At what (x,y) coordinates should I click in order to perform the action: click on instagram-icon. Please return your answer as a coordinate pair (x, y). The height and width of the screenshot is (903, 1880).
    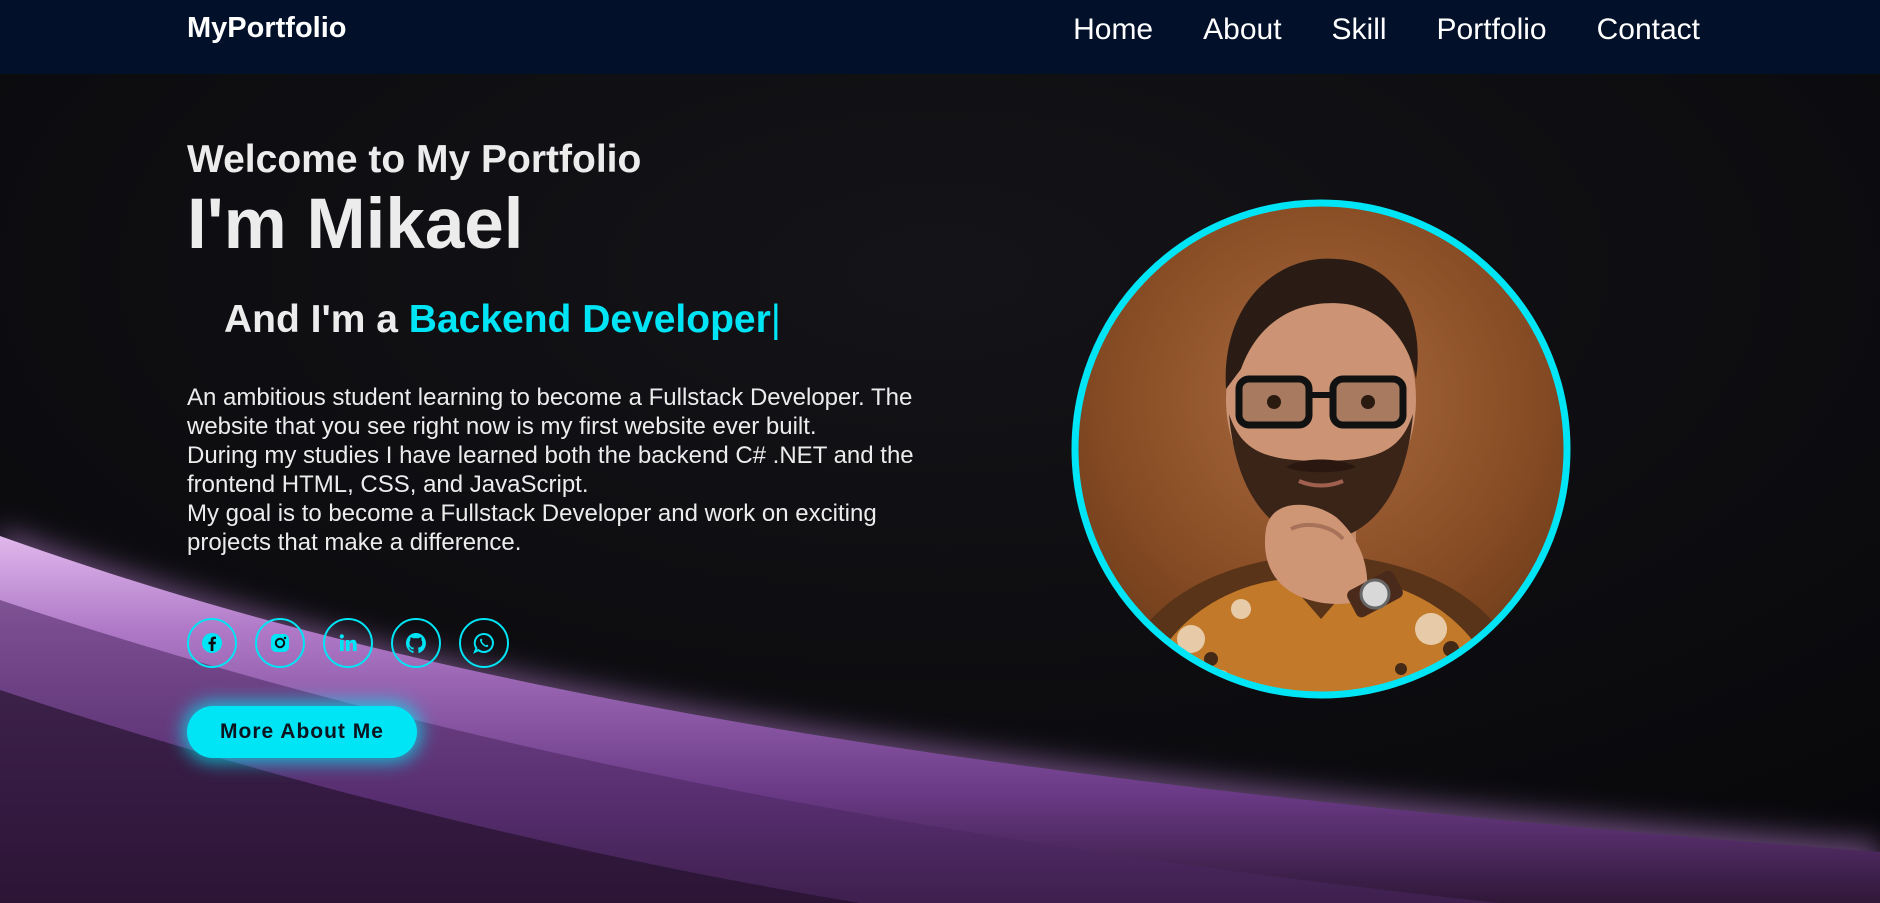
    Looking at the image, I should click on (280, 643).